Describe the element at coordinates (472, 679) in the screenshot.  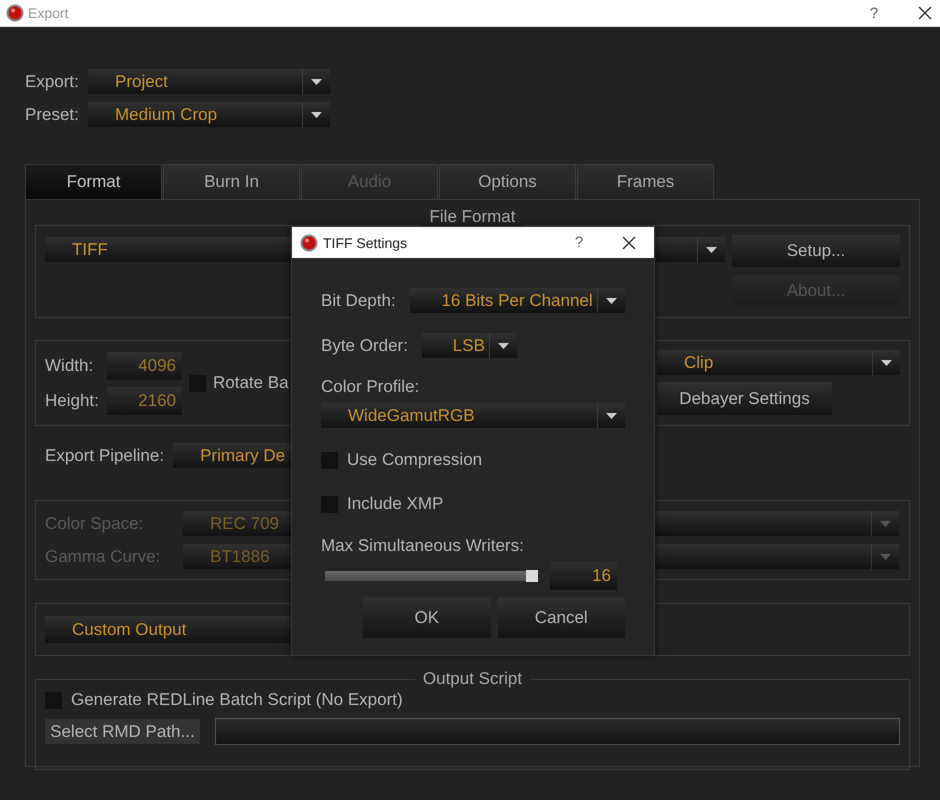
I see `group-title: Output Script` at that location.